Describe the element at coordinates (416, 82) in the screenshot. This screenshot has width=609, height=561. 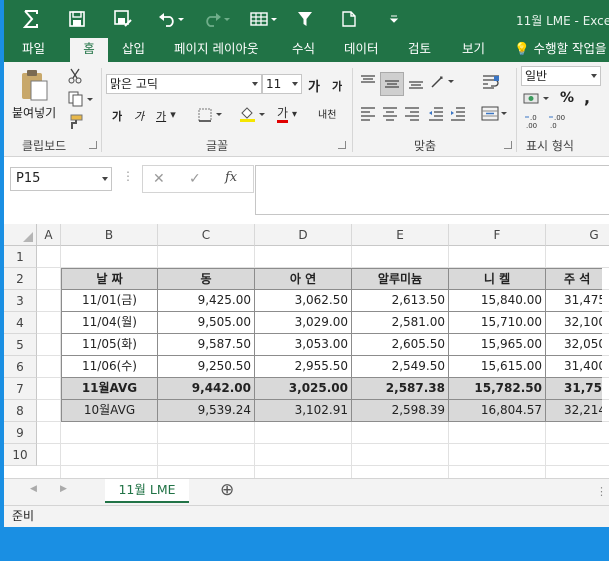
I see `align-bottom-icon` at that location.